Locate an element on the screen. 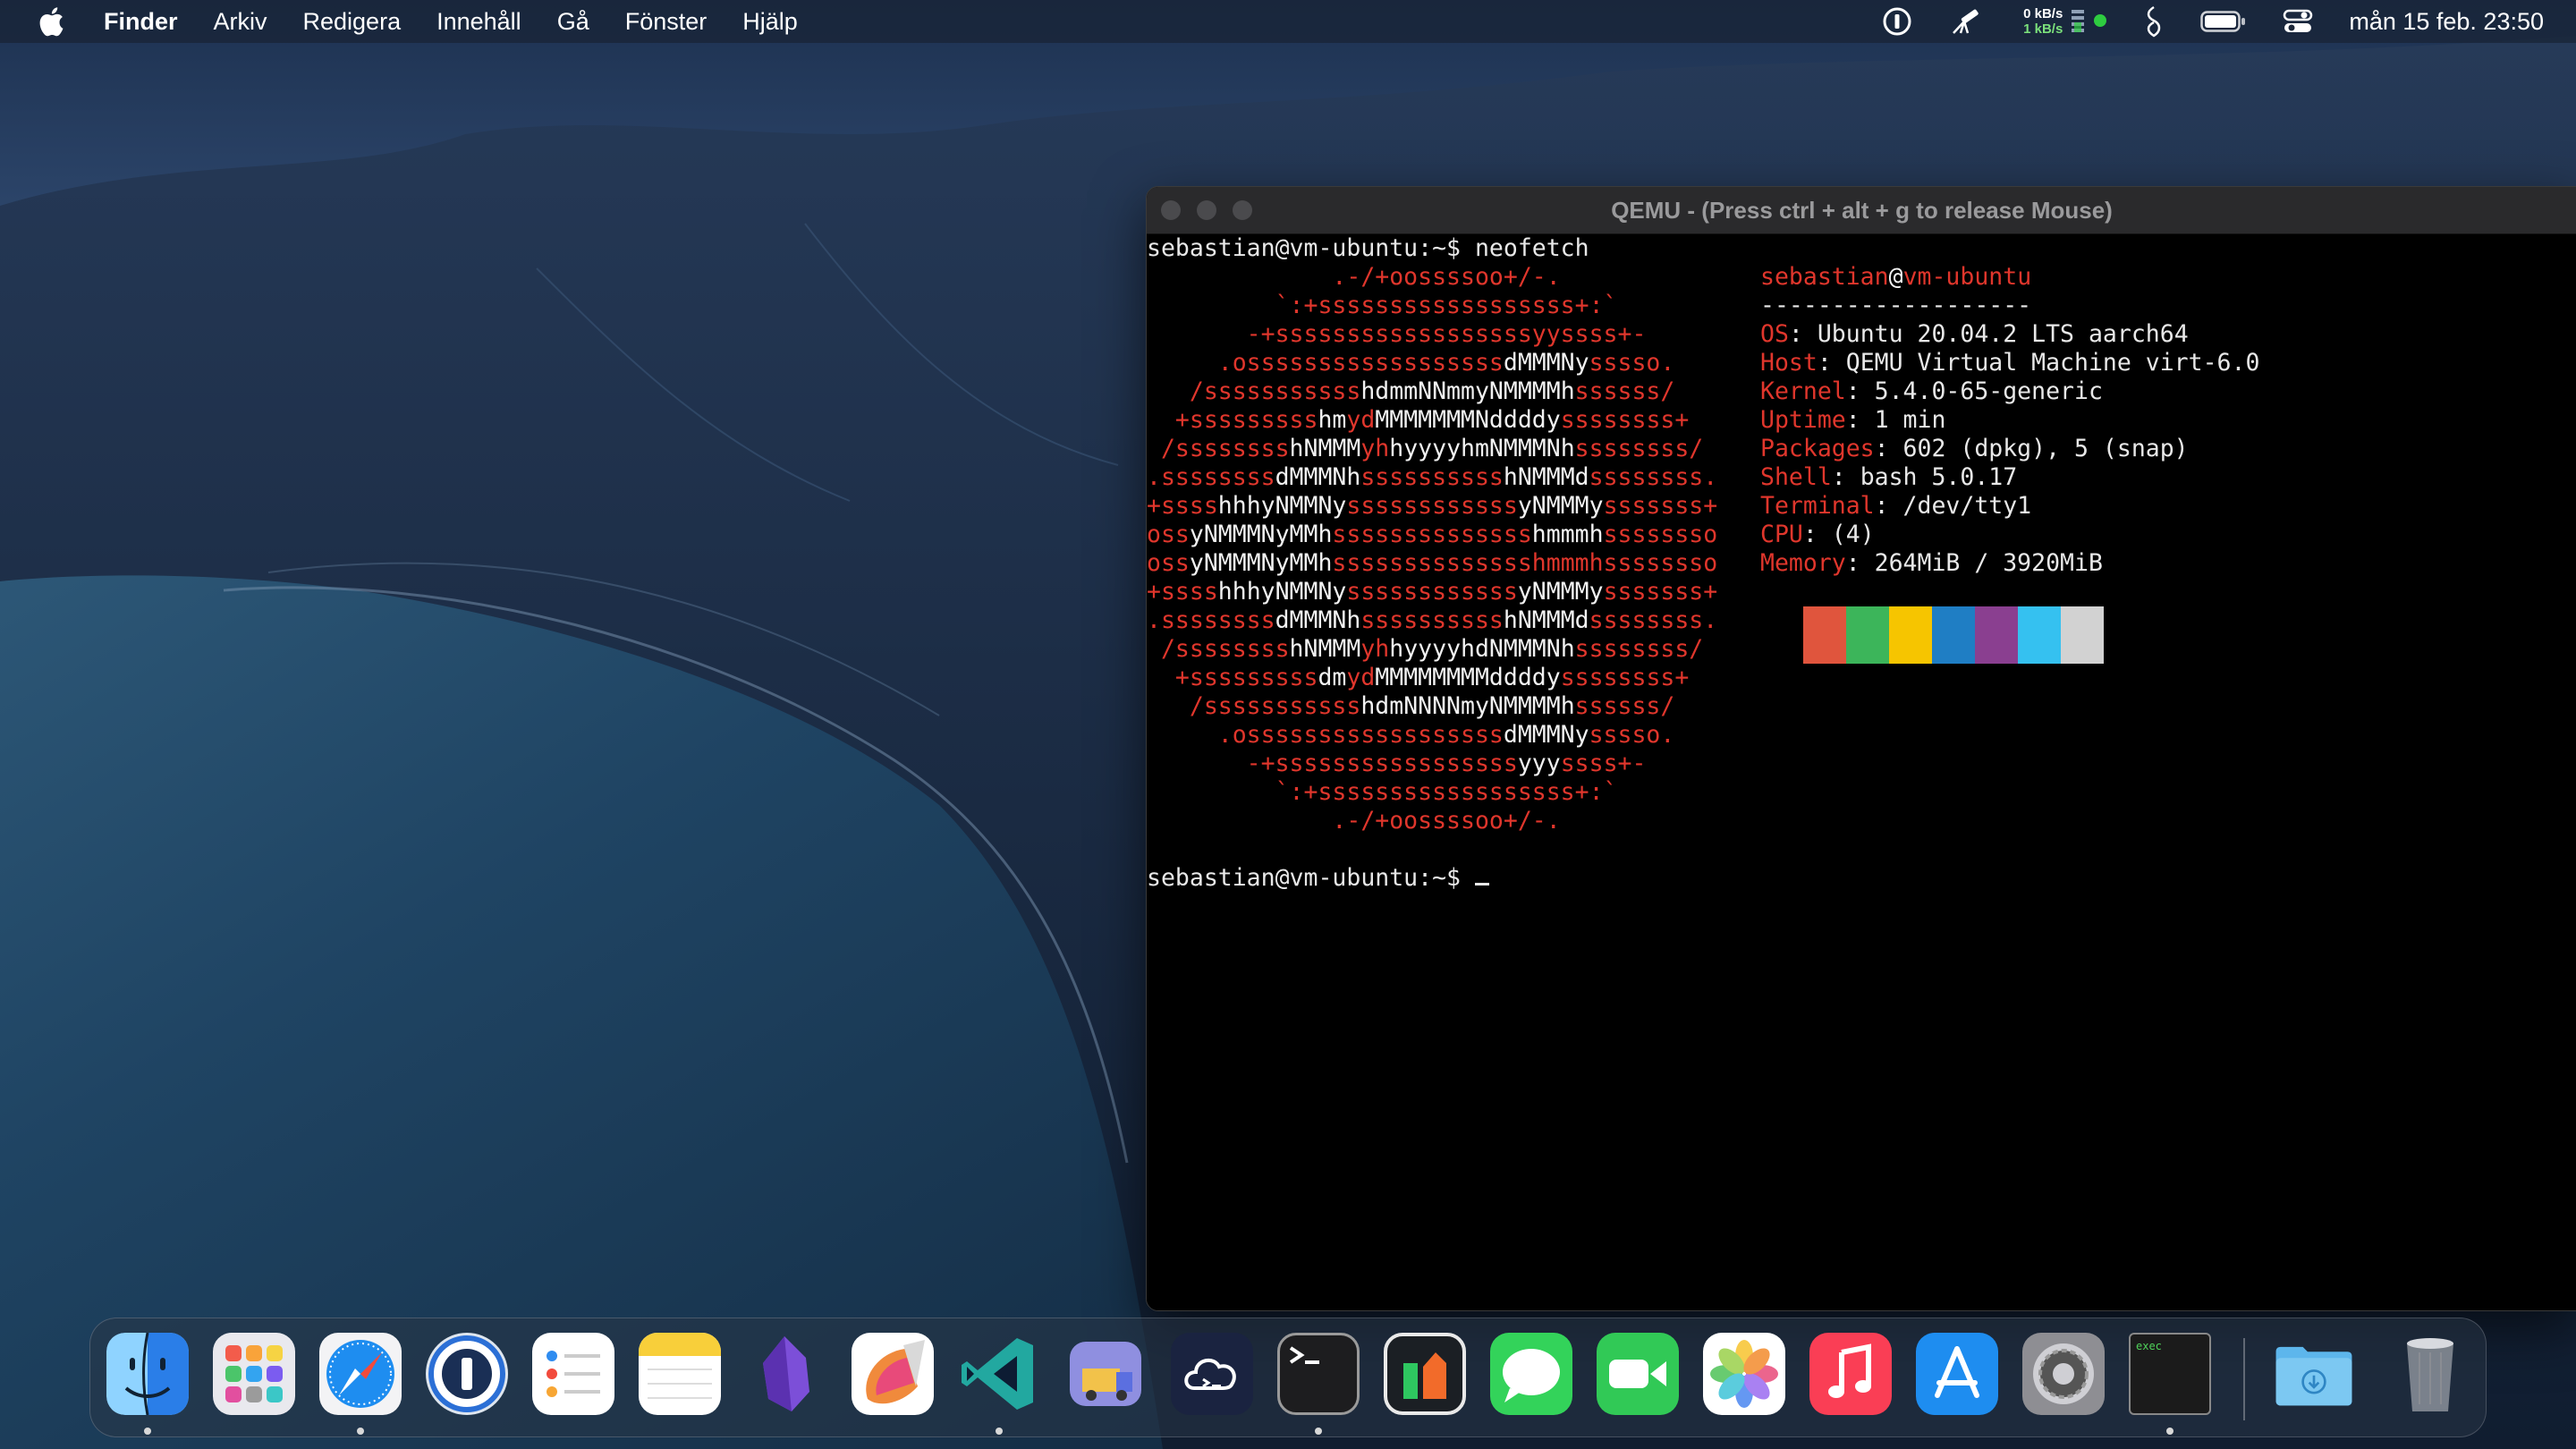 The height and width of the screenshot is (1449, 2576). info-label: Host is located at coordinates (1789, 363).